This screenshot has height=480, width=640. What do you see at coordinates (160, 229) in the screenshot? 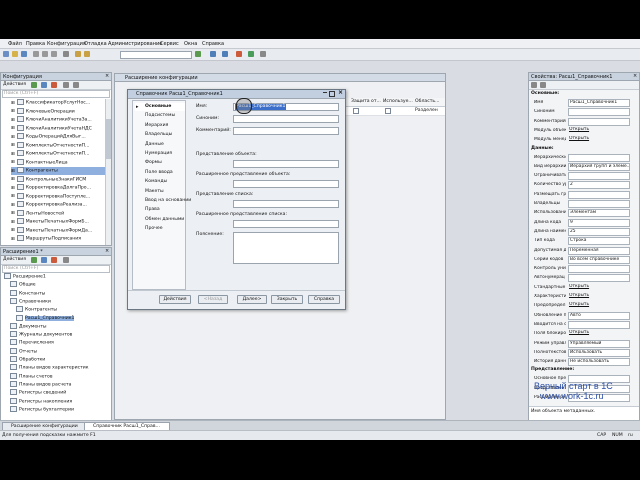
I see `tab-item: Прочее` at bounding box center [160, 229].